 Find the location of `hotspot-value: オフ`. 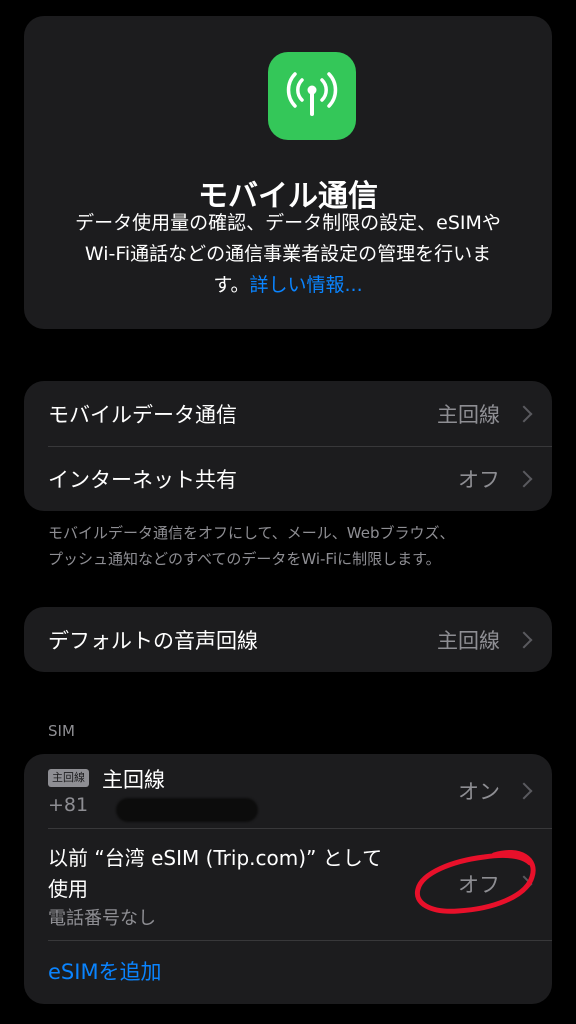

hotspot-value: オフ is located at coordinates (479, 479).